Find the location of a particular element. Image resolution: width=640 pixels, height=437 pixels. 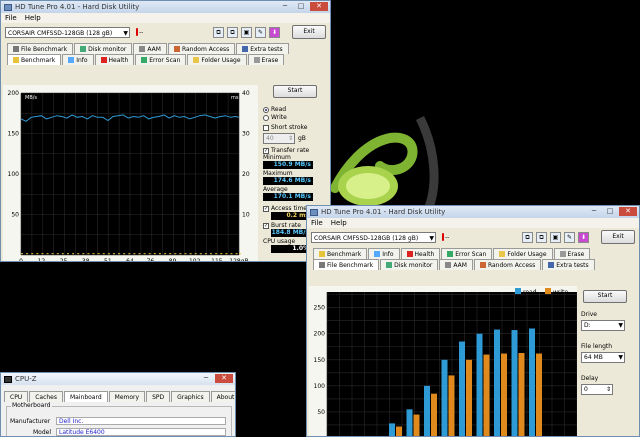

cpuz-tab-about: About is located at coordinates (222, 396).